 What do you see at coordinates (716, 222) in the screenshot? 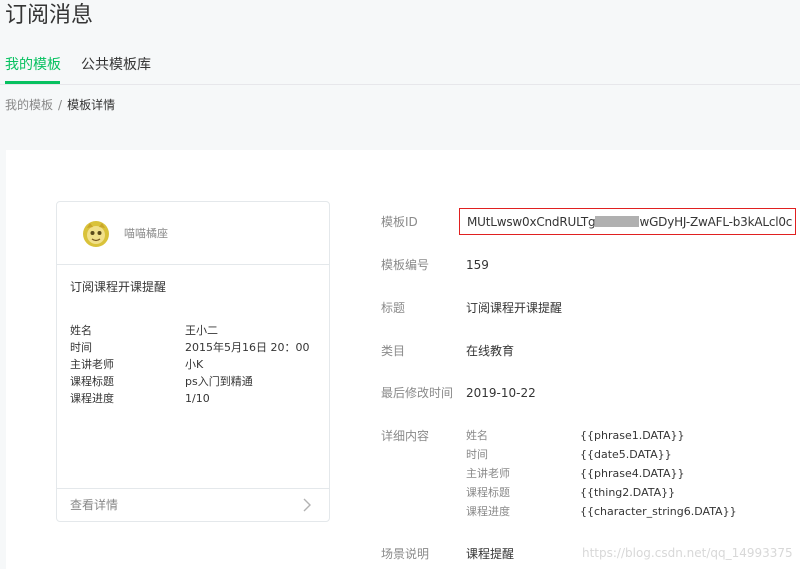
I see `template-id-suffix: wGDyHJ-ZwAFL-b3kALcl0c` at bounding box center [716, 222].